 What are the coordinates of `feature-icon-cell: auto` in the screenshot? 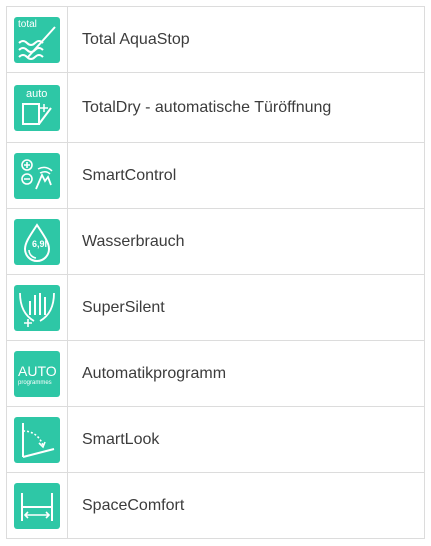 It's located at (37, 107).